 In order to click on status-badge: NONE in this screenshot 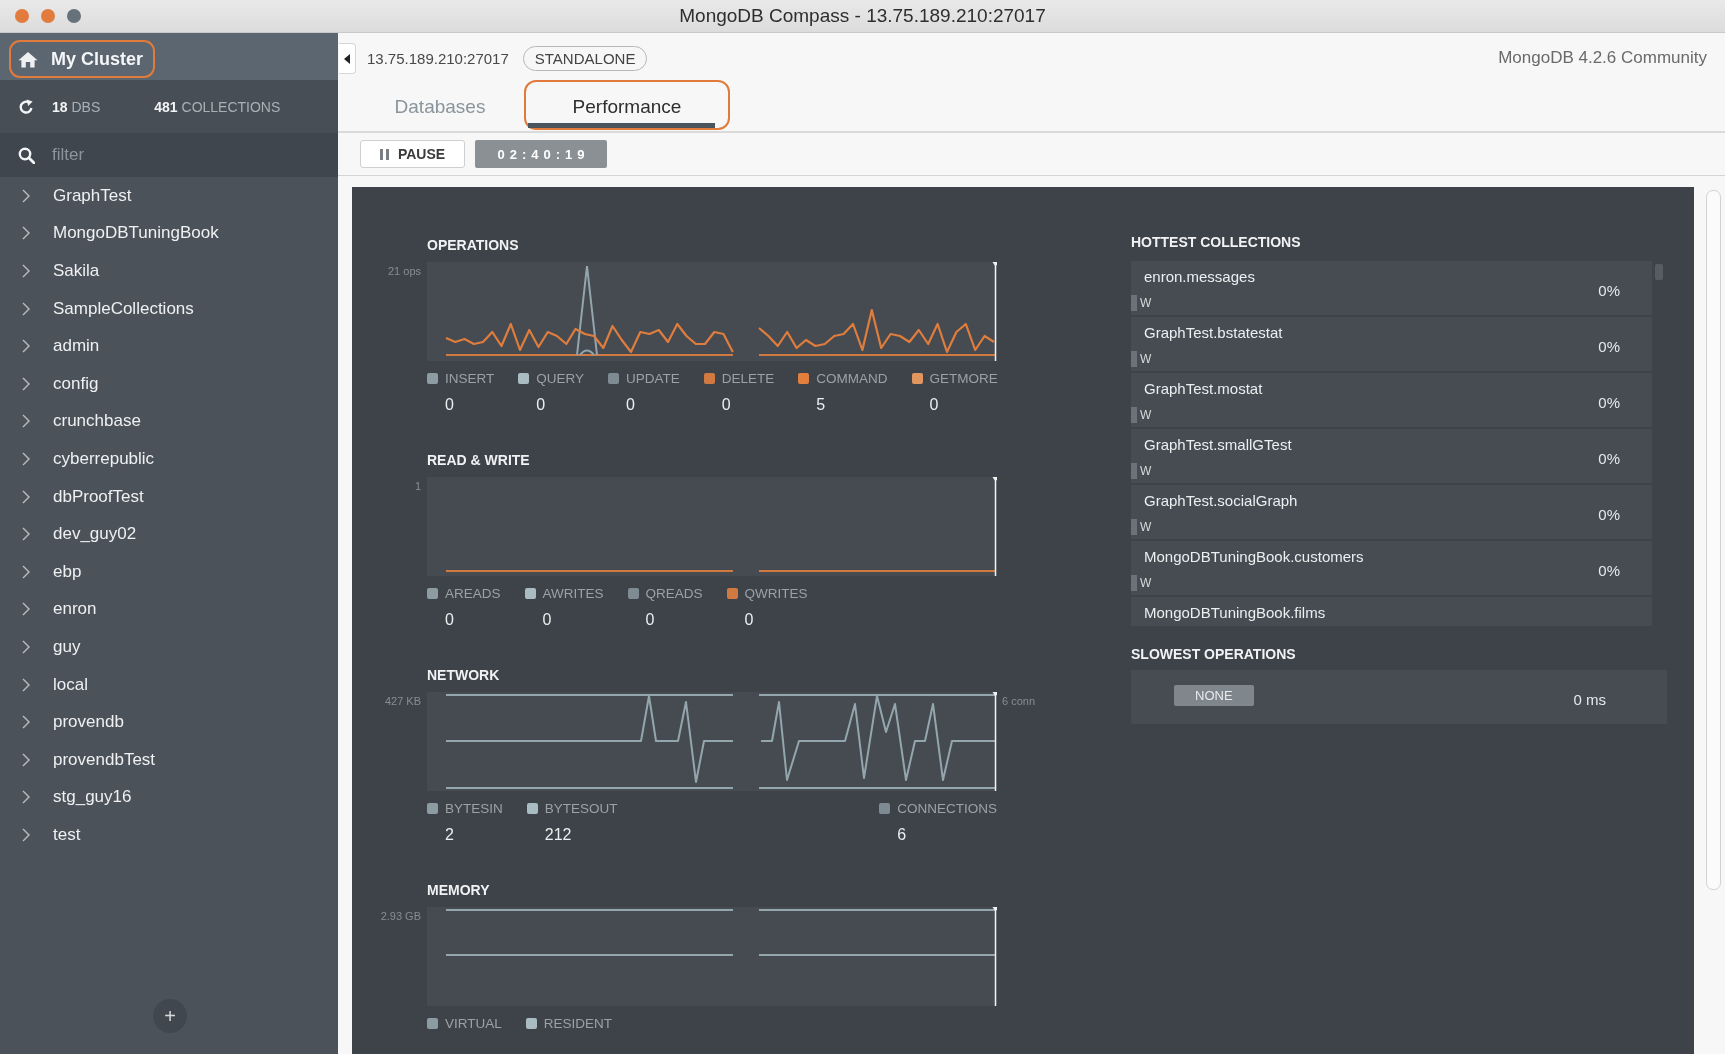, I will do `click(1214, 695)`.